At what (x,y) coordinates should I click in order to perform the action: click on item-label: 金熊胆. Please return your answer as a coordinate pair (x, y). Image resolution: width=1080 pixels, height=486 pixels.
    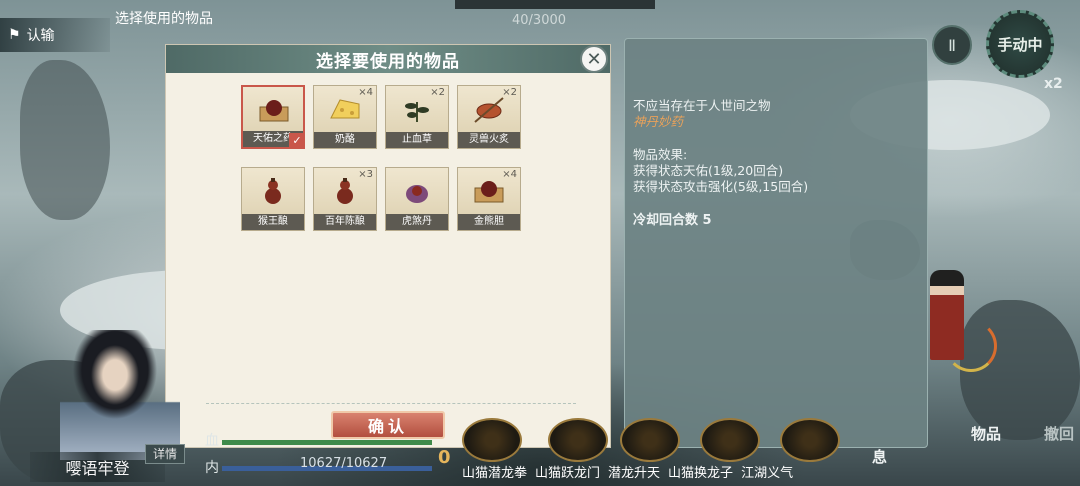
    Looking at the image, I should click on (489, 222).